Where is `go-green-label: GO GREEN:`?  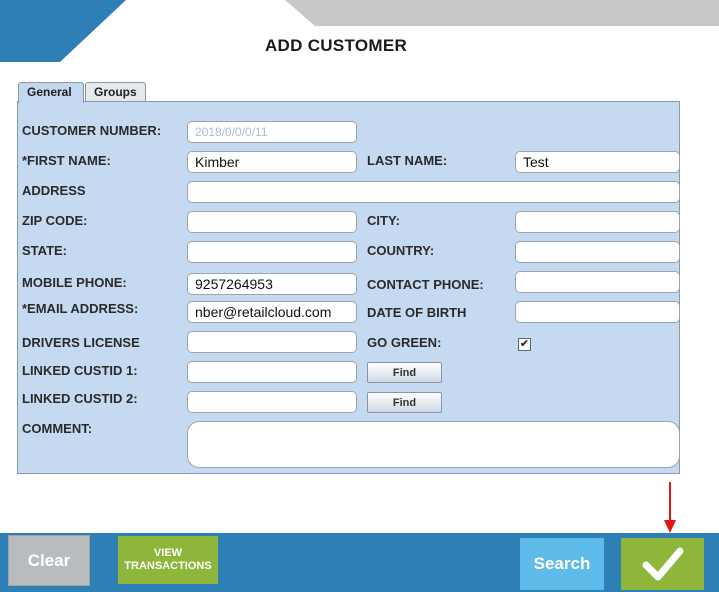
go-green-label: GO GREEN: is located at coordinates (404, 342).